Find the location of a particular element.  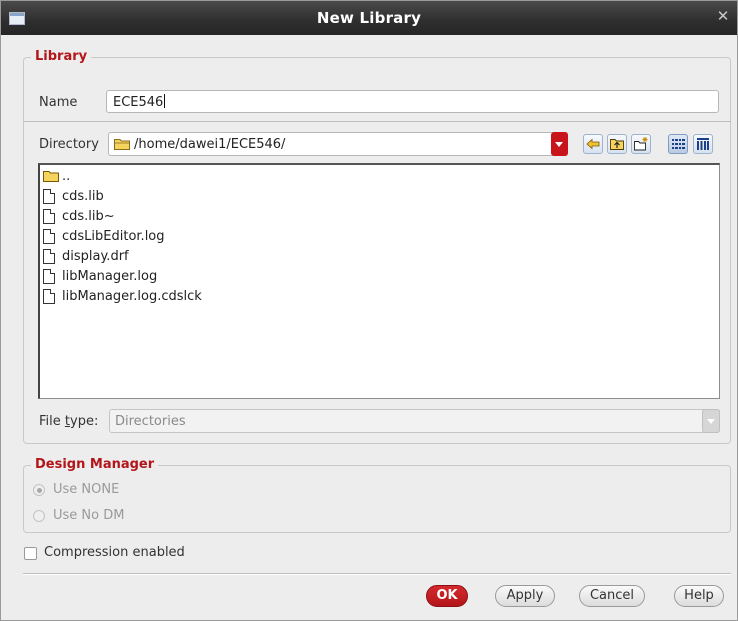

file-type-label-pre: File is located at coordinates (52, 421).